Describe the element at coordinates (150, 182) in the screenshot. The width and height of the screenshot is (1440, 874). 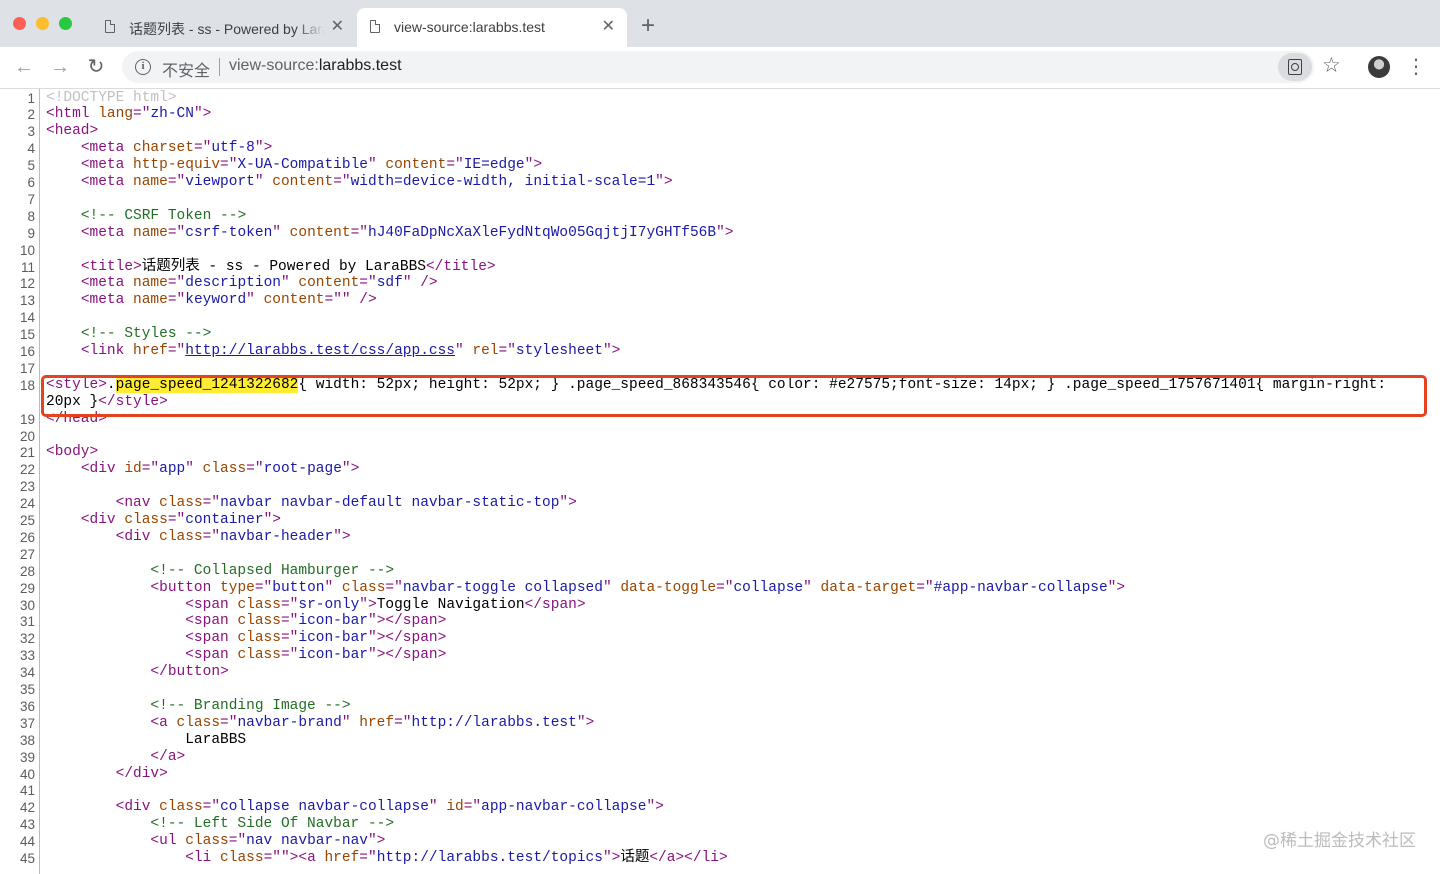
I see `code-token: name` at that location.